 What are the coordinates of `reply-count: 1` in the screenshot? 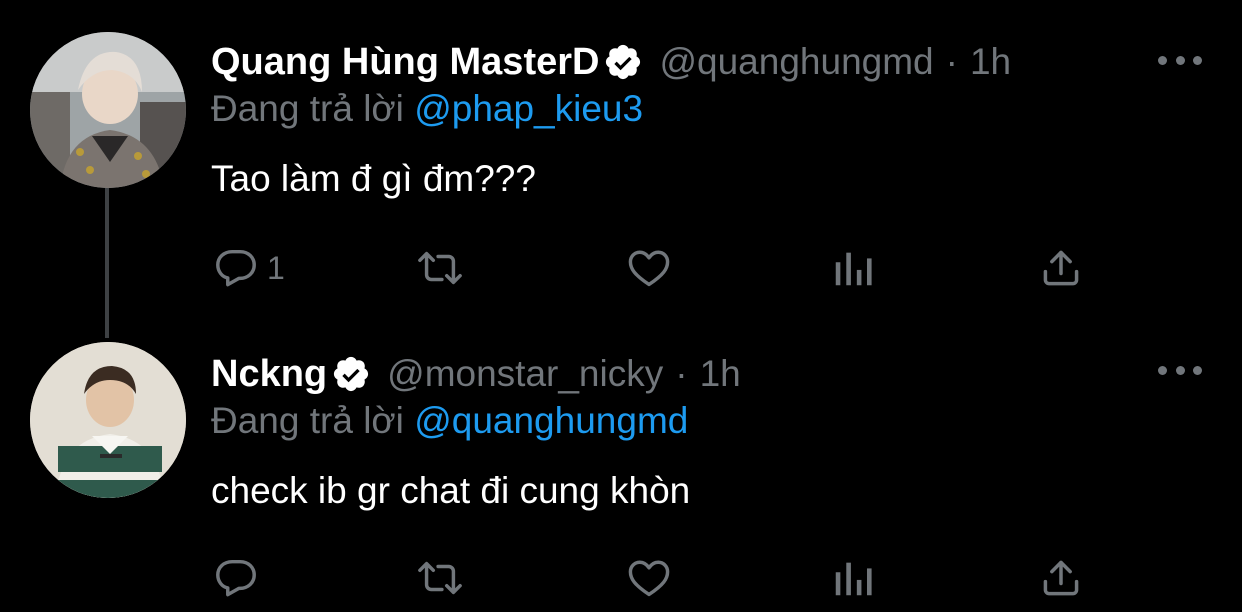 It's located at (276, 267).